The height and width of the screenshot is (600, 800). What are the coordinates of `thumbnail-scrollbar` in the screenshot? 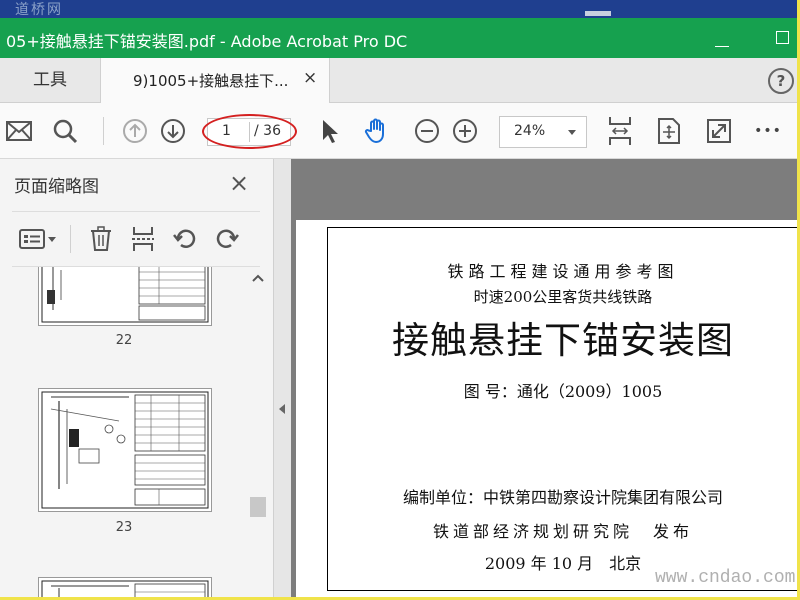 It's located at (258, 432).